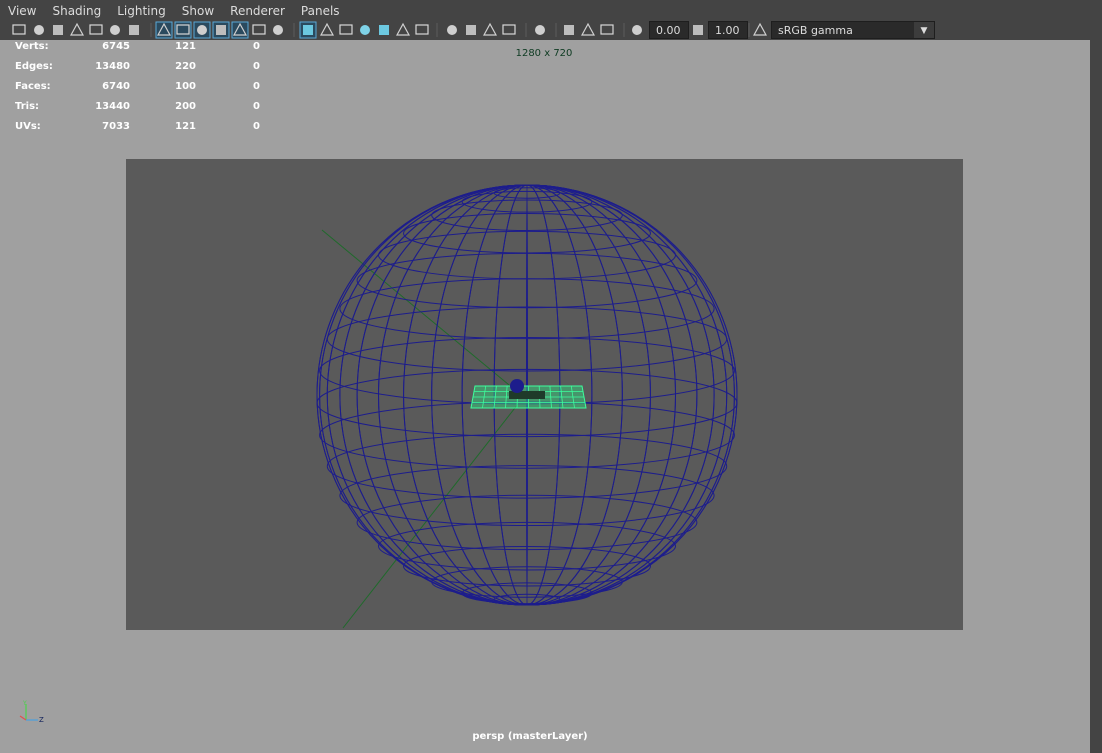  Describe the element at coordinates (144, 50) in the screenshot. I see `hud-row-verts: Verts: 6745 121 0` at that location.